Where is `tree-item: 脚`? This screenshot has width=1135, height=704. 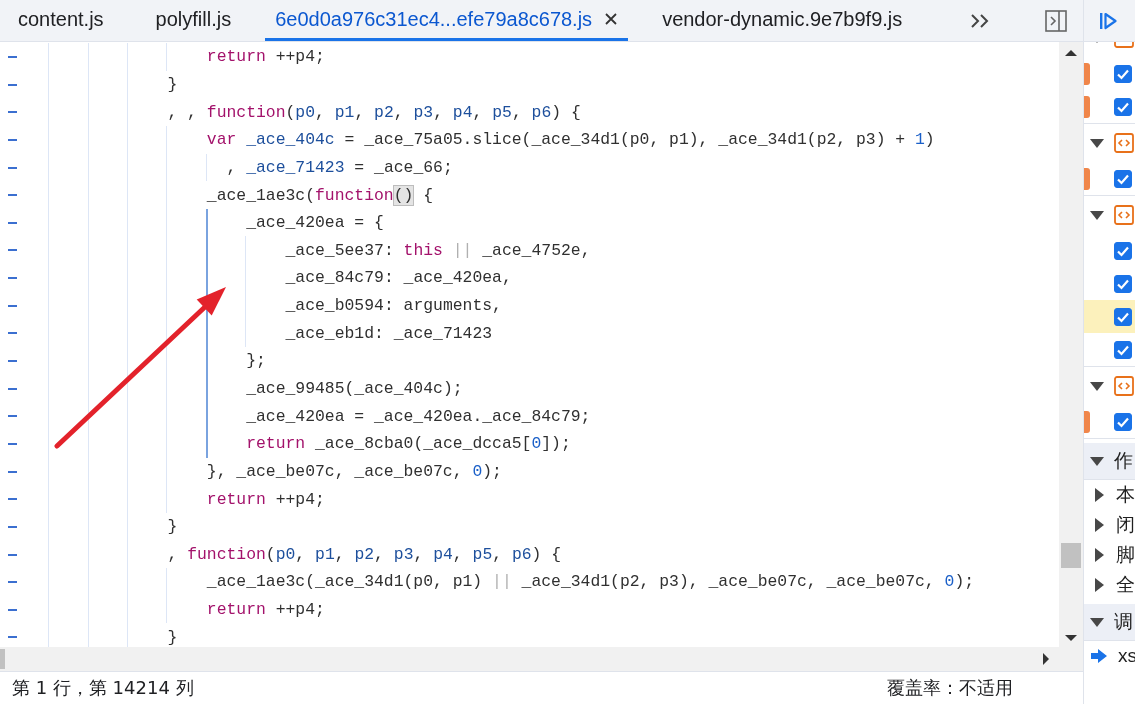
tree-item: 脚 is located at coordinates (1109, 555).